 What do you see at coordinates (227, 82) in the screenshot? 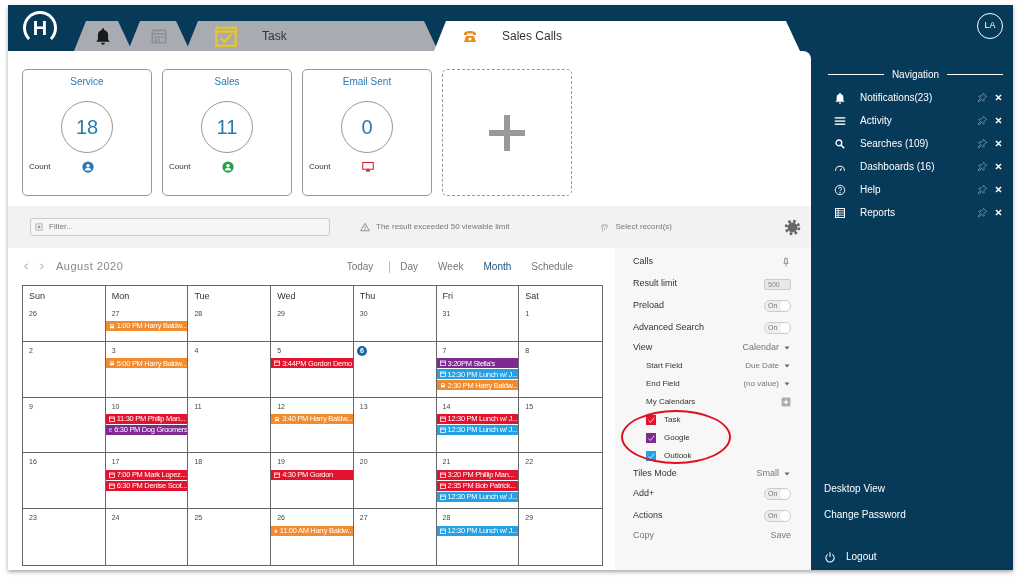
I see `tile-title: Sales` at bounding box center [227, 82].